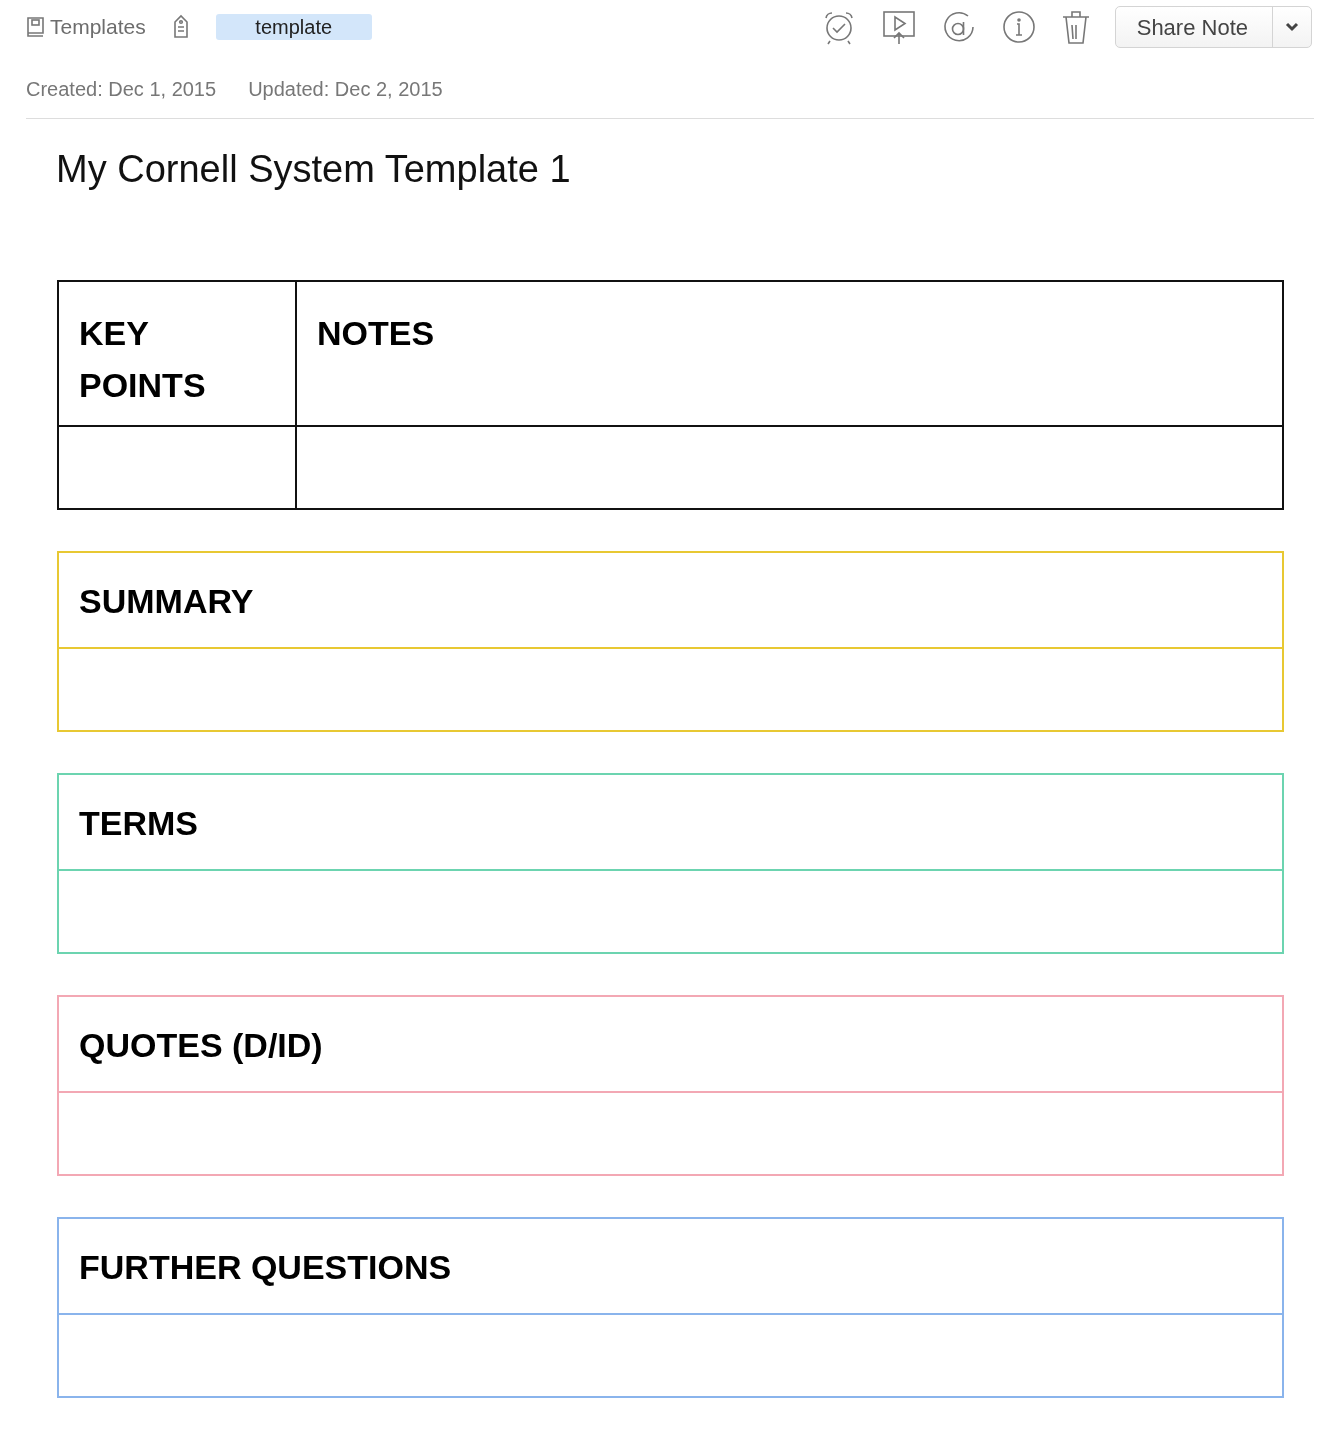  I want to click on info-icon, so click(1018, 27).